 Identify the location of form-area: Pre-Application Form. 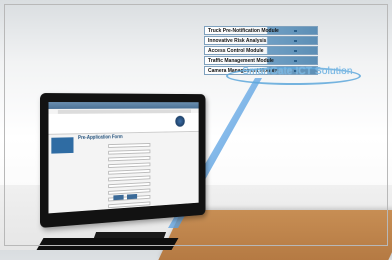
(136, 169).